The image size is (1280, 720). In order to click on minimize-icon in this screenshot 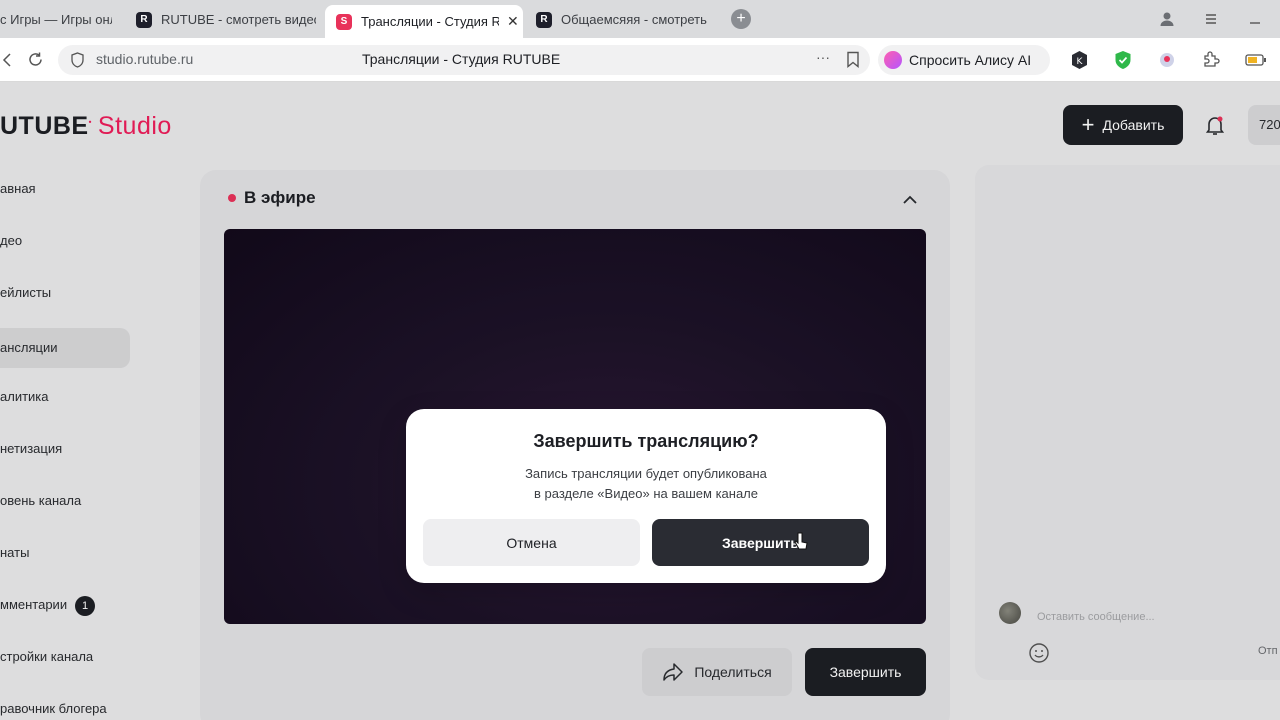, I will do `click(1255, 19)`.